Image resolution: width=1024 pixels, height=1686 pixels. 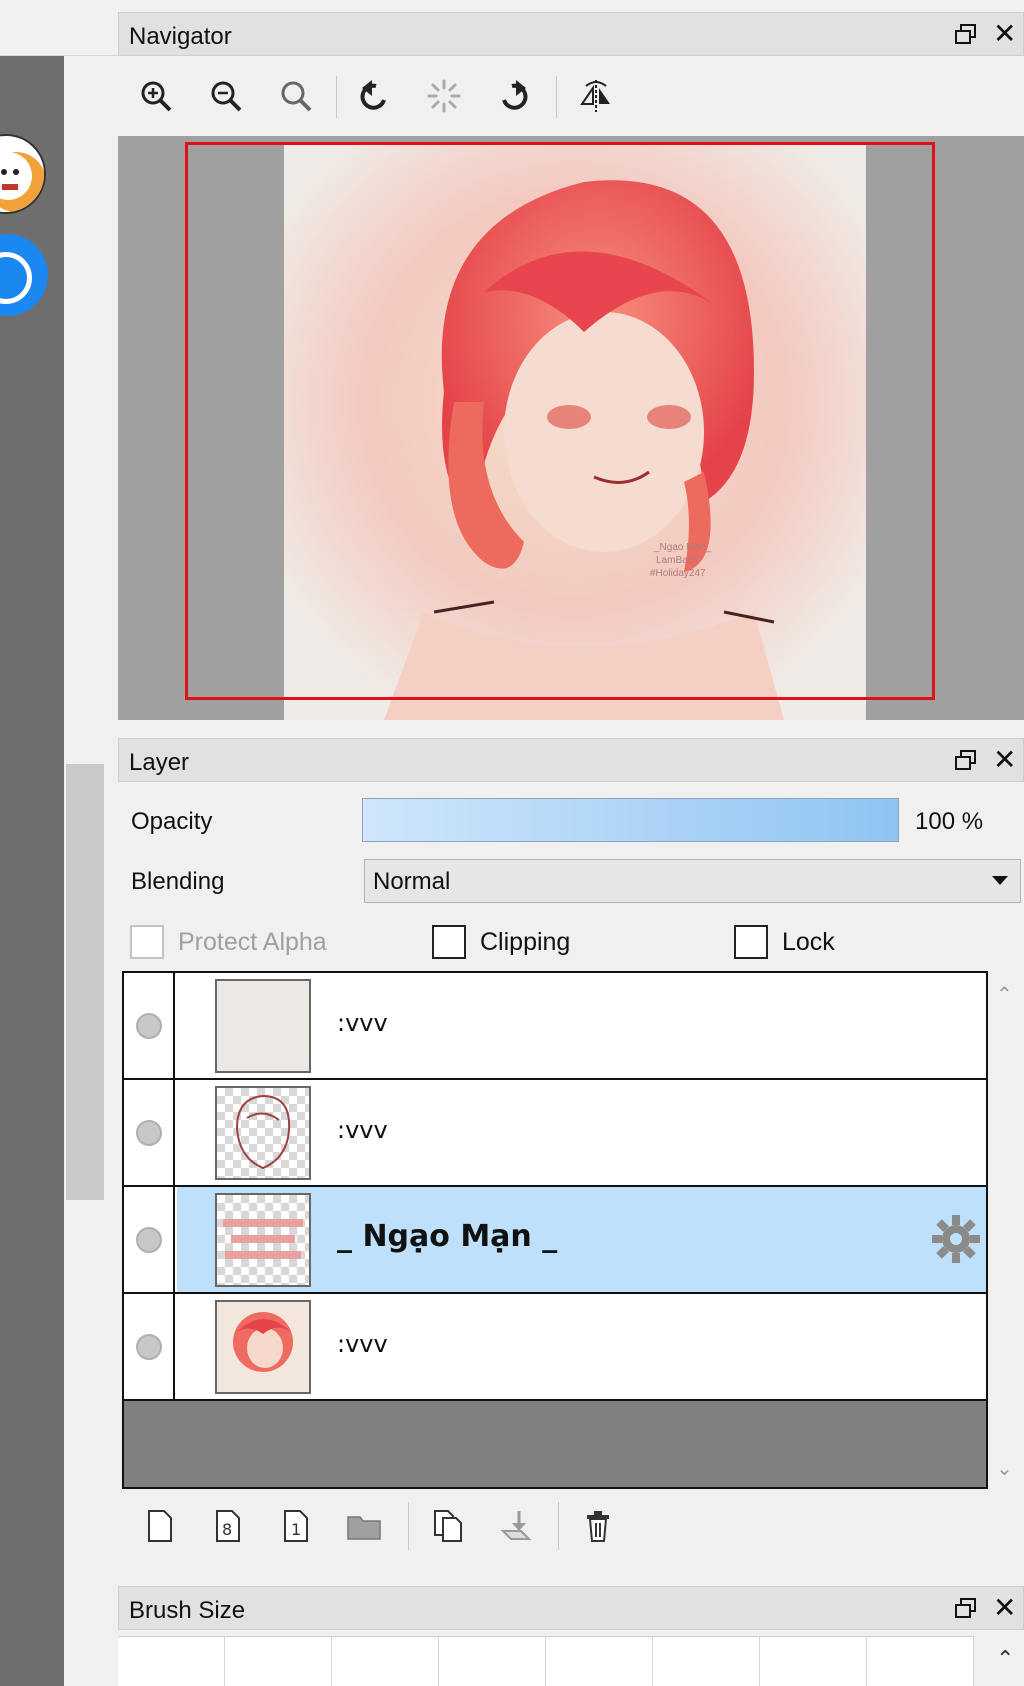 I want to click on protect-alpha-label: Protect Alpha, so click(x=252, y=942).